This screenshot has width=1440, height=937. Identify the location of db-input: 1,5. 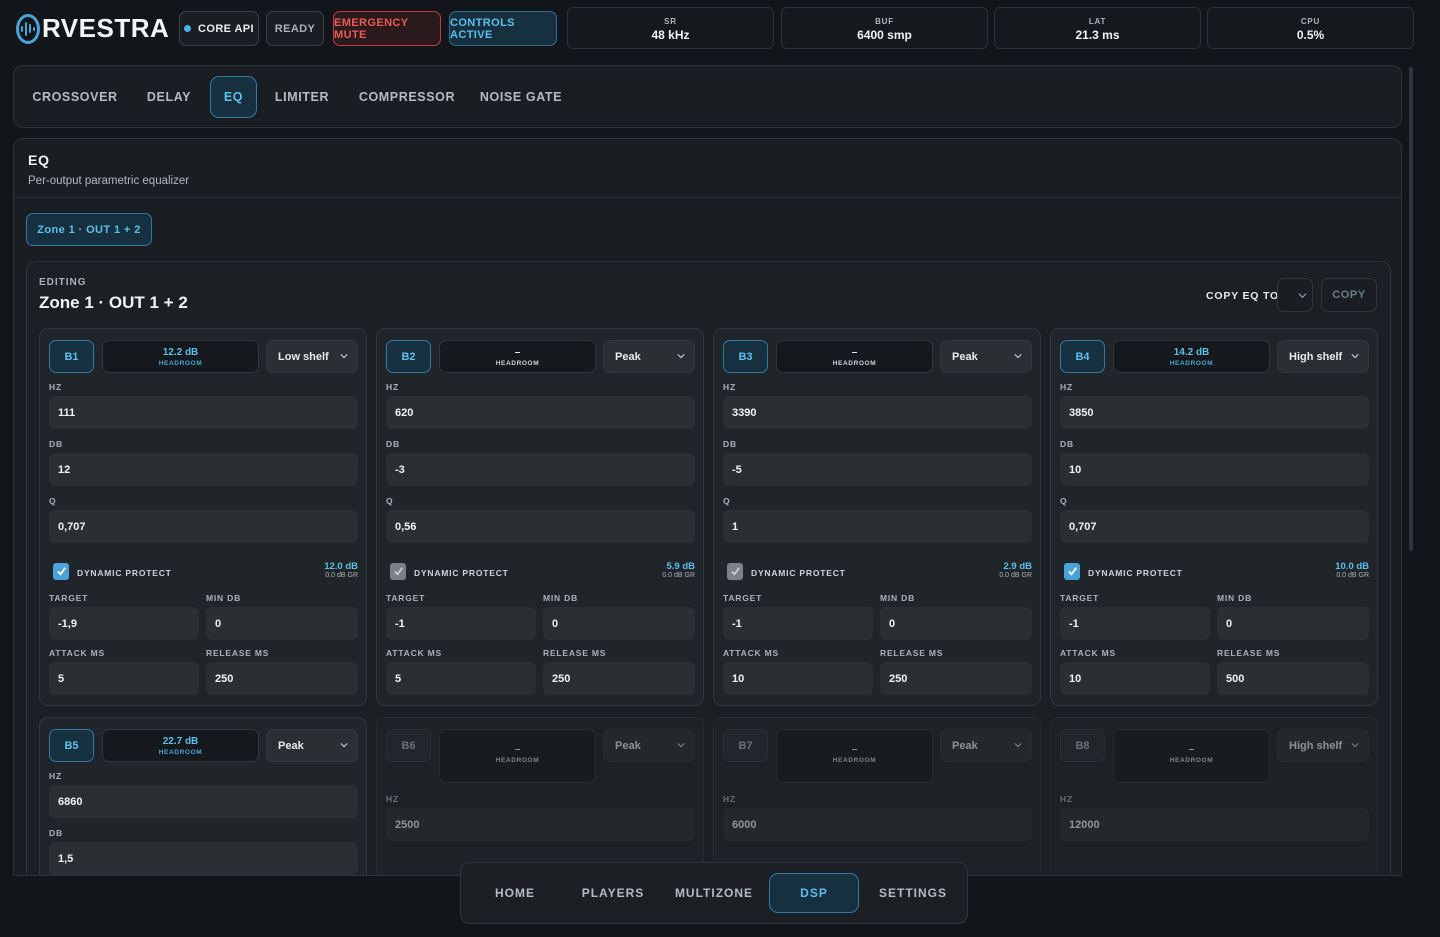
(203, 858).